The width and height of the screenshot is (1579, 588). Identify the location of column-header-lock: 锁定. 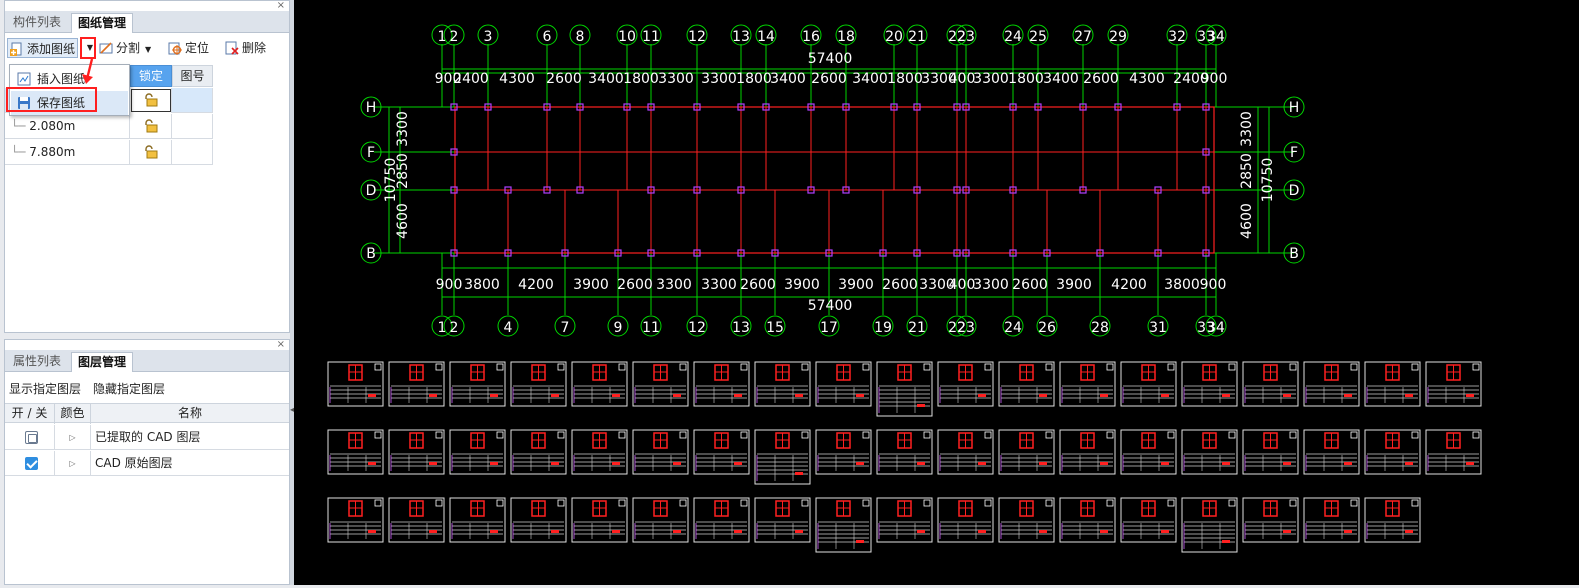
(151, 76).